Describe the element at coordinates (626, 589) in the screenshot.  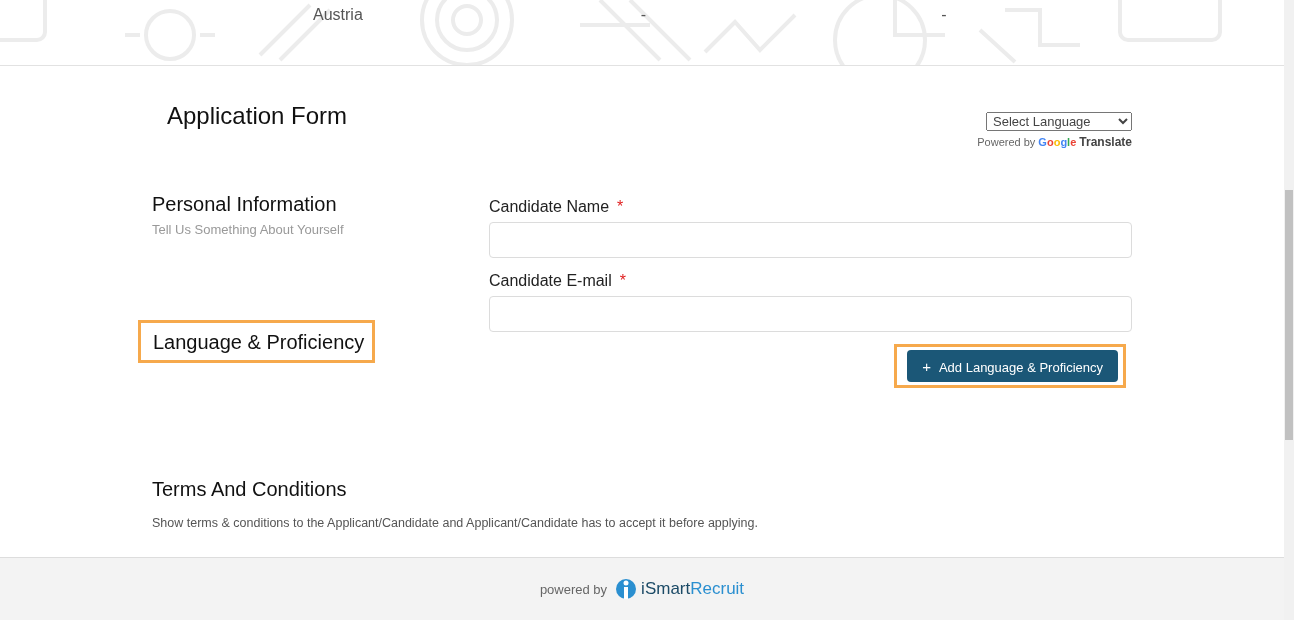
I see `brand-logo-icon` at that location.